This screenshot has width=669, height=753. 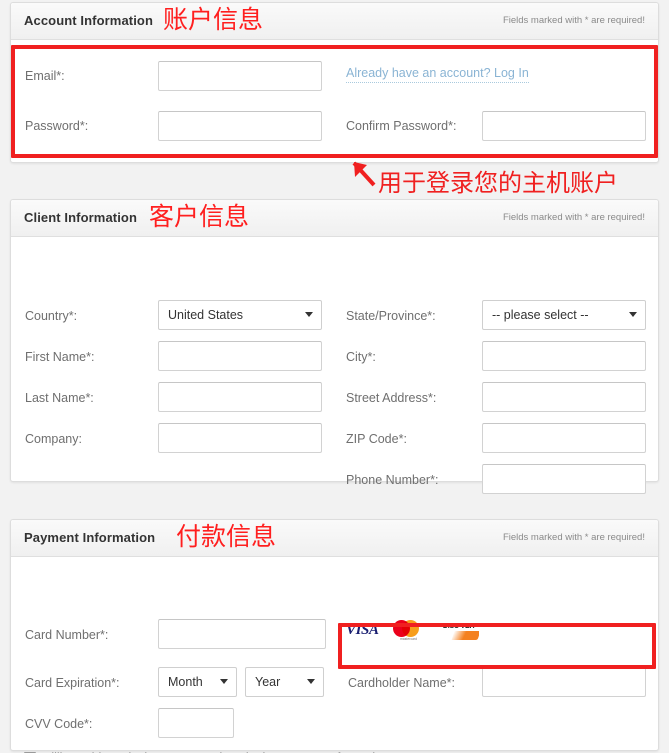 I want to click on account-required-note: Fields marked with * are required!, so click(x=573, y=20).